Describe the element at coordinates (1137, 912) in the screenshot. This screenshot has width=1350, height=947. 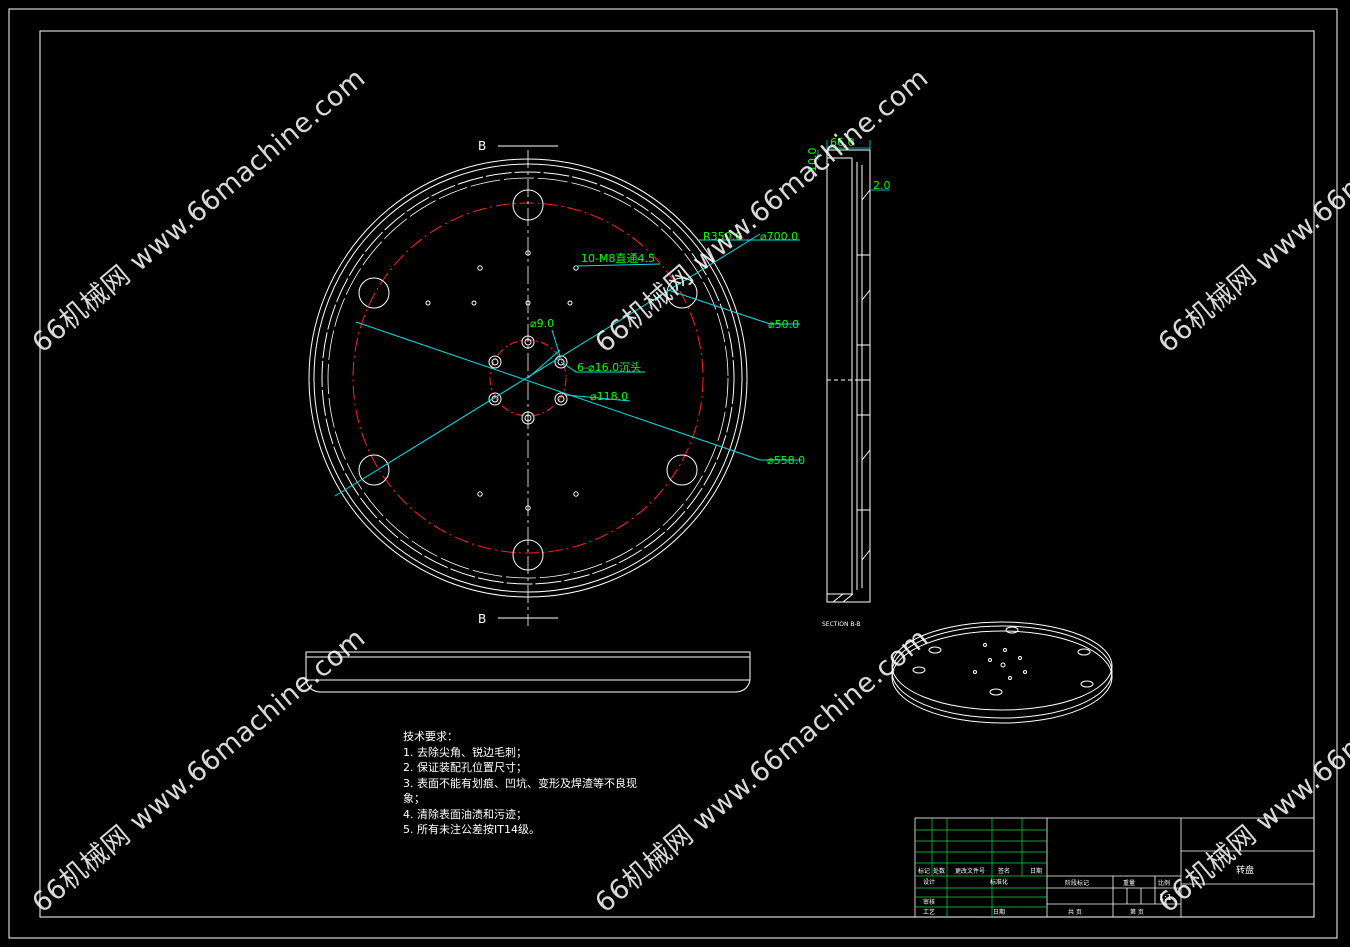
I see `tb-sheet-no: 第 页` at that location.